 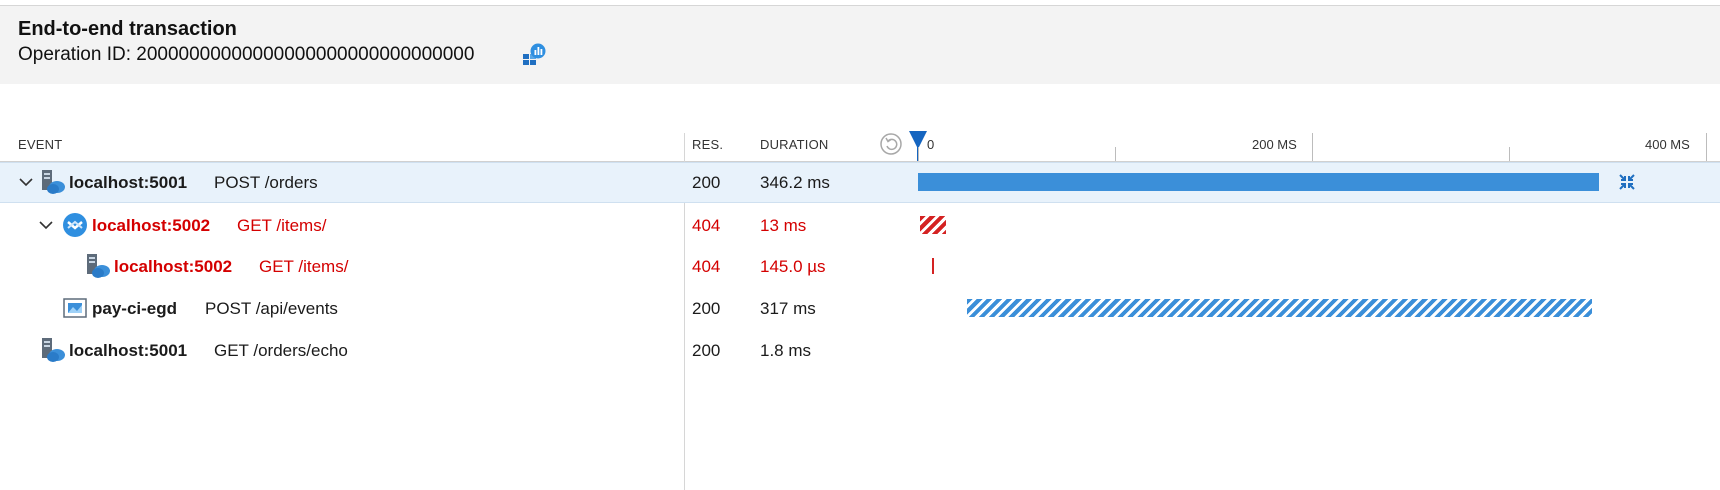 I want to click on tick-label-200: 200 MS, so click(x=1274, y=144).